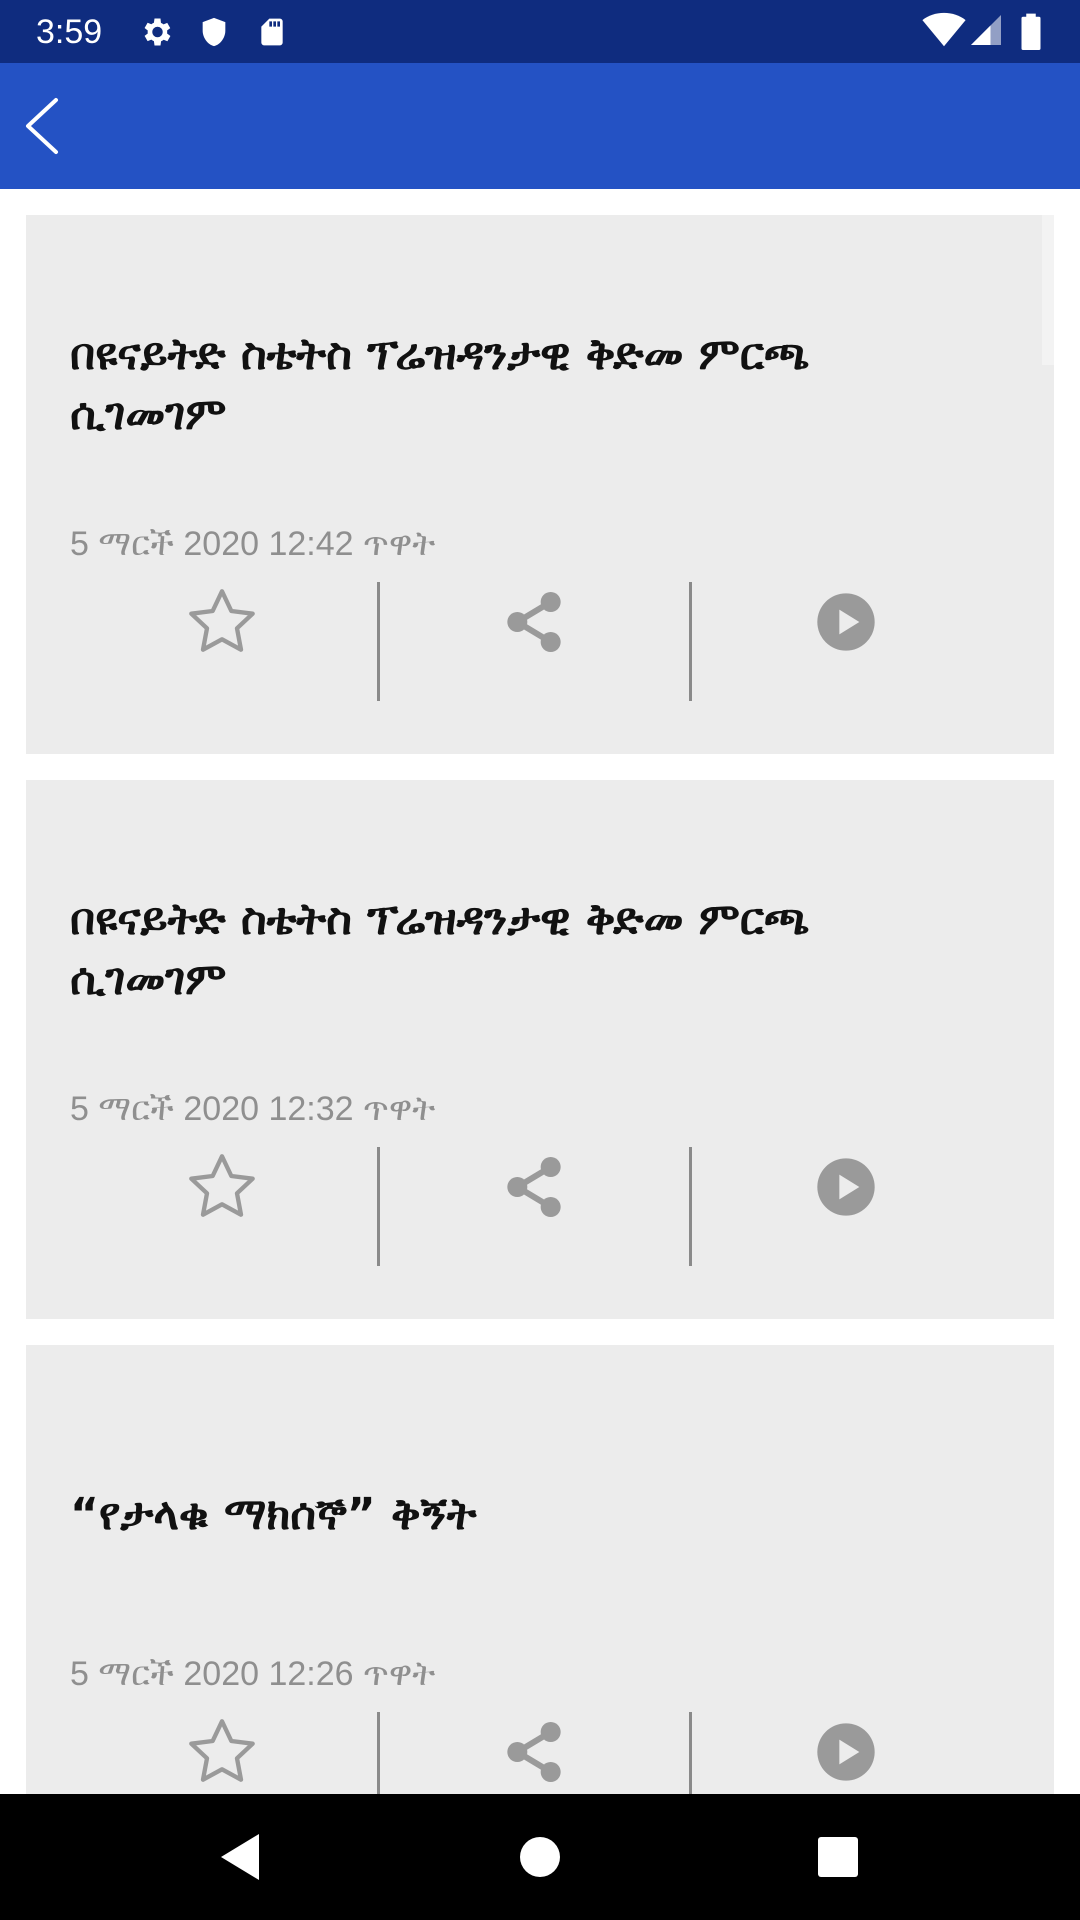 Image resolution: width=1080 pixels, height=1920 pixels. What do you see at coordinates (156, 34) in the screenshot?
I see `gear-icon` at bounding box center [156, 34].